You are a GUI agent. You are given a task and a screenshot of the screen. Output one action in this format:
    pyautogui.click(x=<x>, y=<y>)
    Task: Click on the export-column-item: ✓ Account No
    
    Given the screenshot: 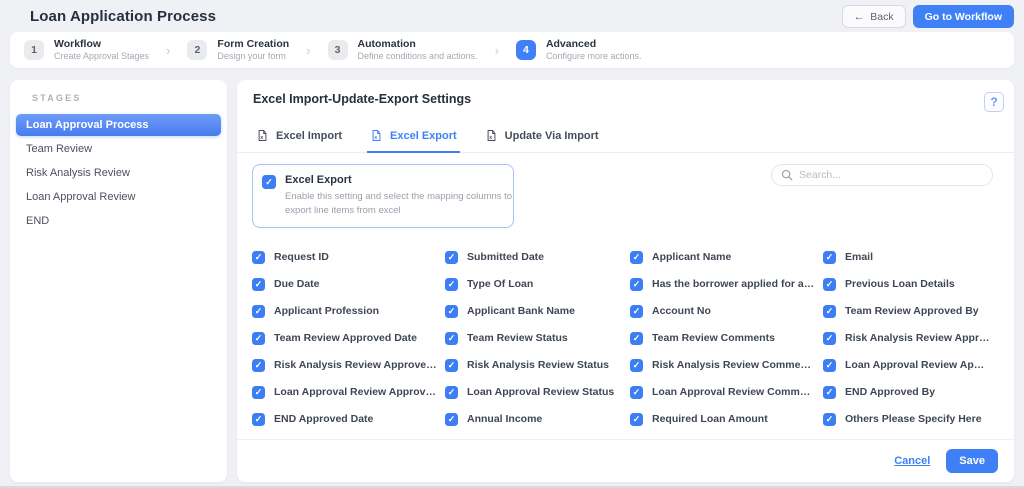 What is the action you would take?
    pyautogui.click(x=726, y=311)
    